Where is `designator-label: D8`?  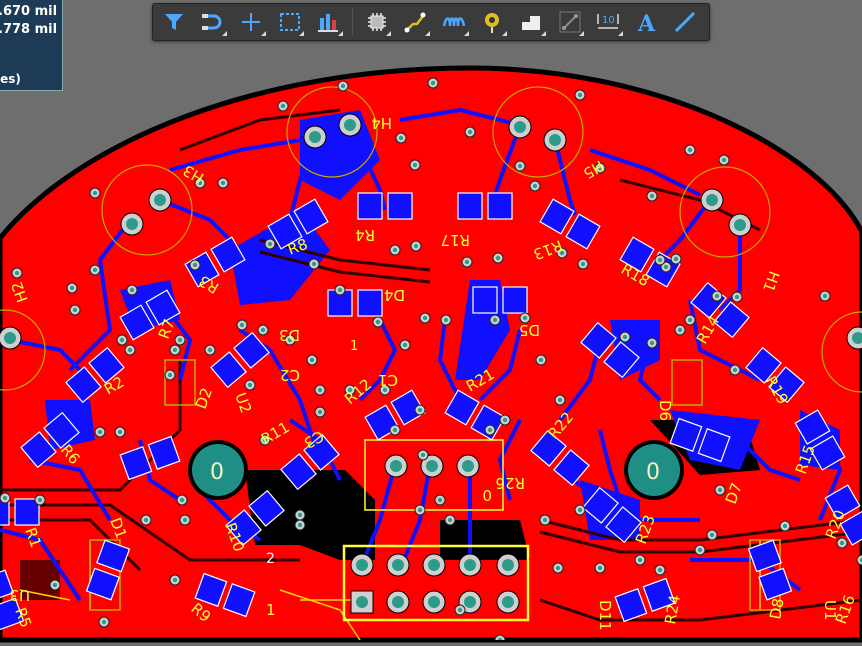 designator-label: D8 is located at coordinates (776, 609).